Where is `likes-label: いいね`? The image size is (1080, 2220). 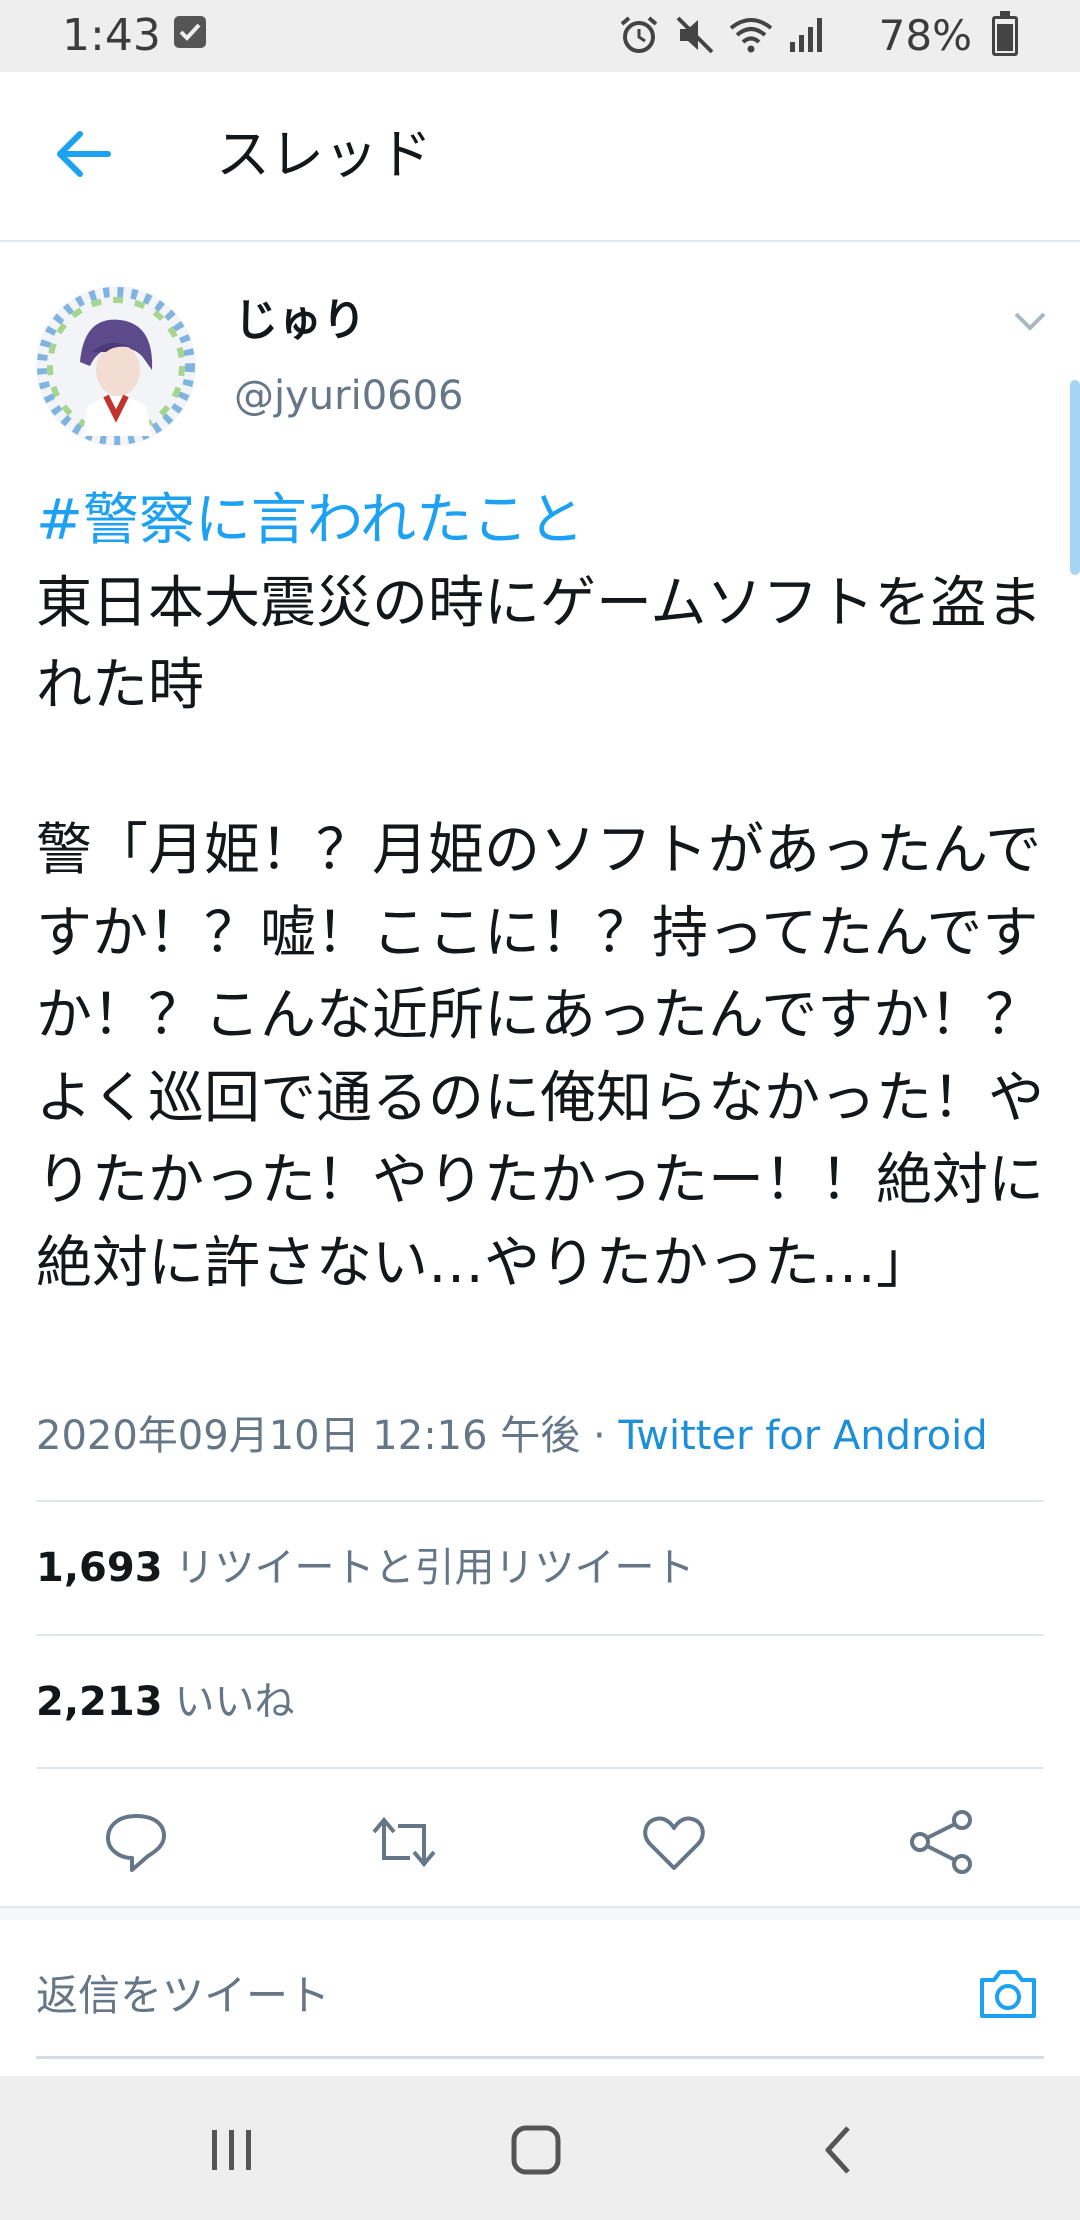
likes-label: いいね is located at coordinates (234, 1702).